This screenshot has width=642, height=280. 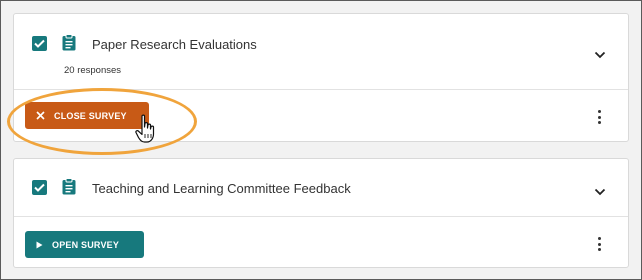 I want to click on close-survey-button: CLOSE SURVEY, so click(x=87, y=115).